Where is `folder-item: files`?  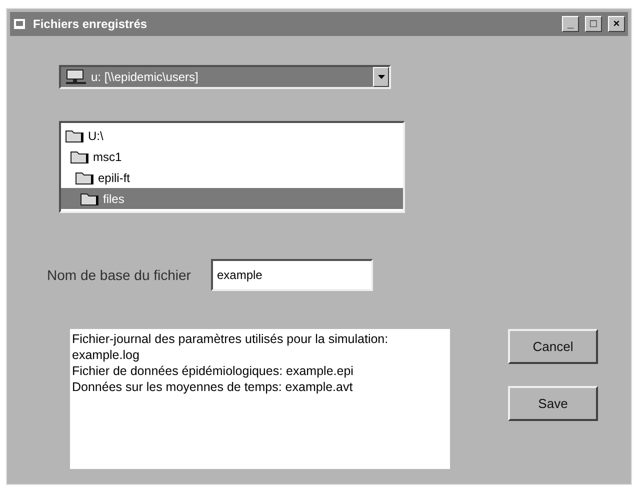
folder-item: files is located at coordinates (232, 198).